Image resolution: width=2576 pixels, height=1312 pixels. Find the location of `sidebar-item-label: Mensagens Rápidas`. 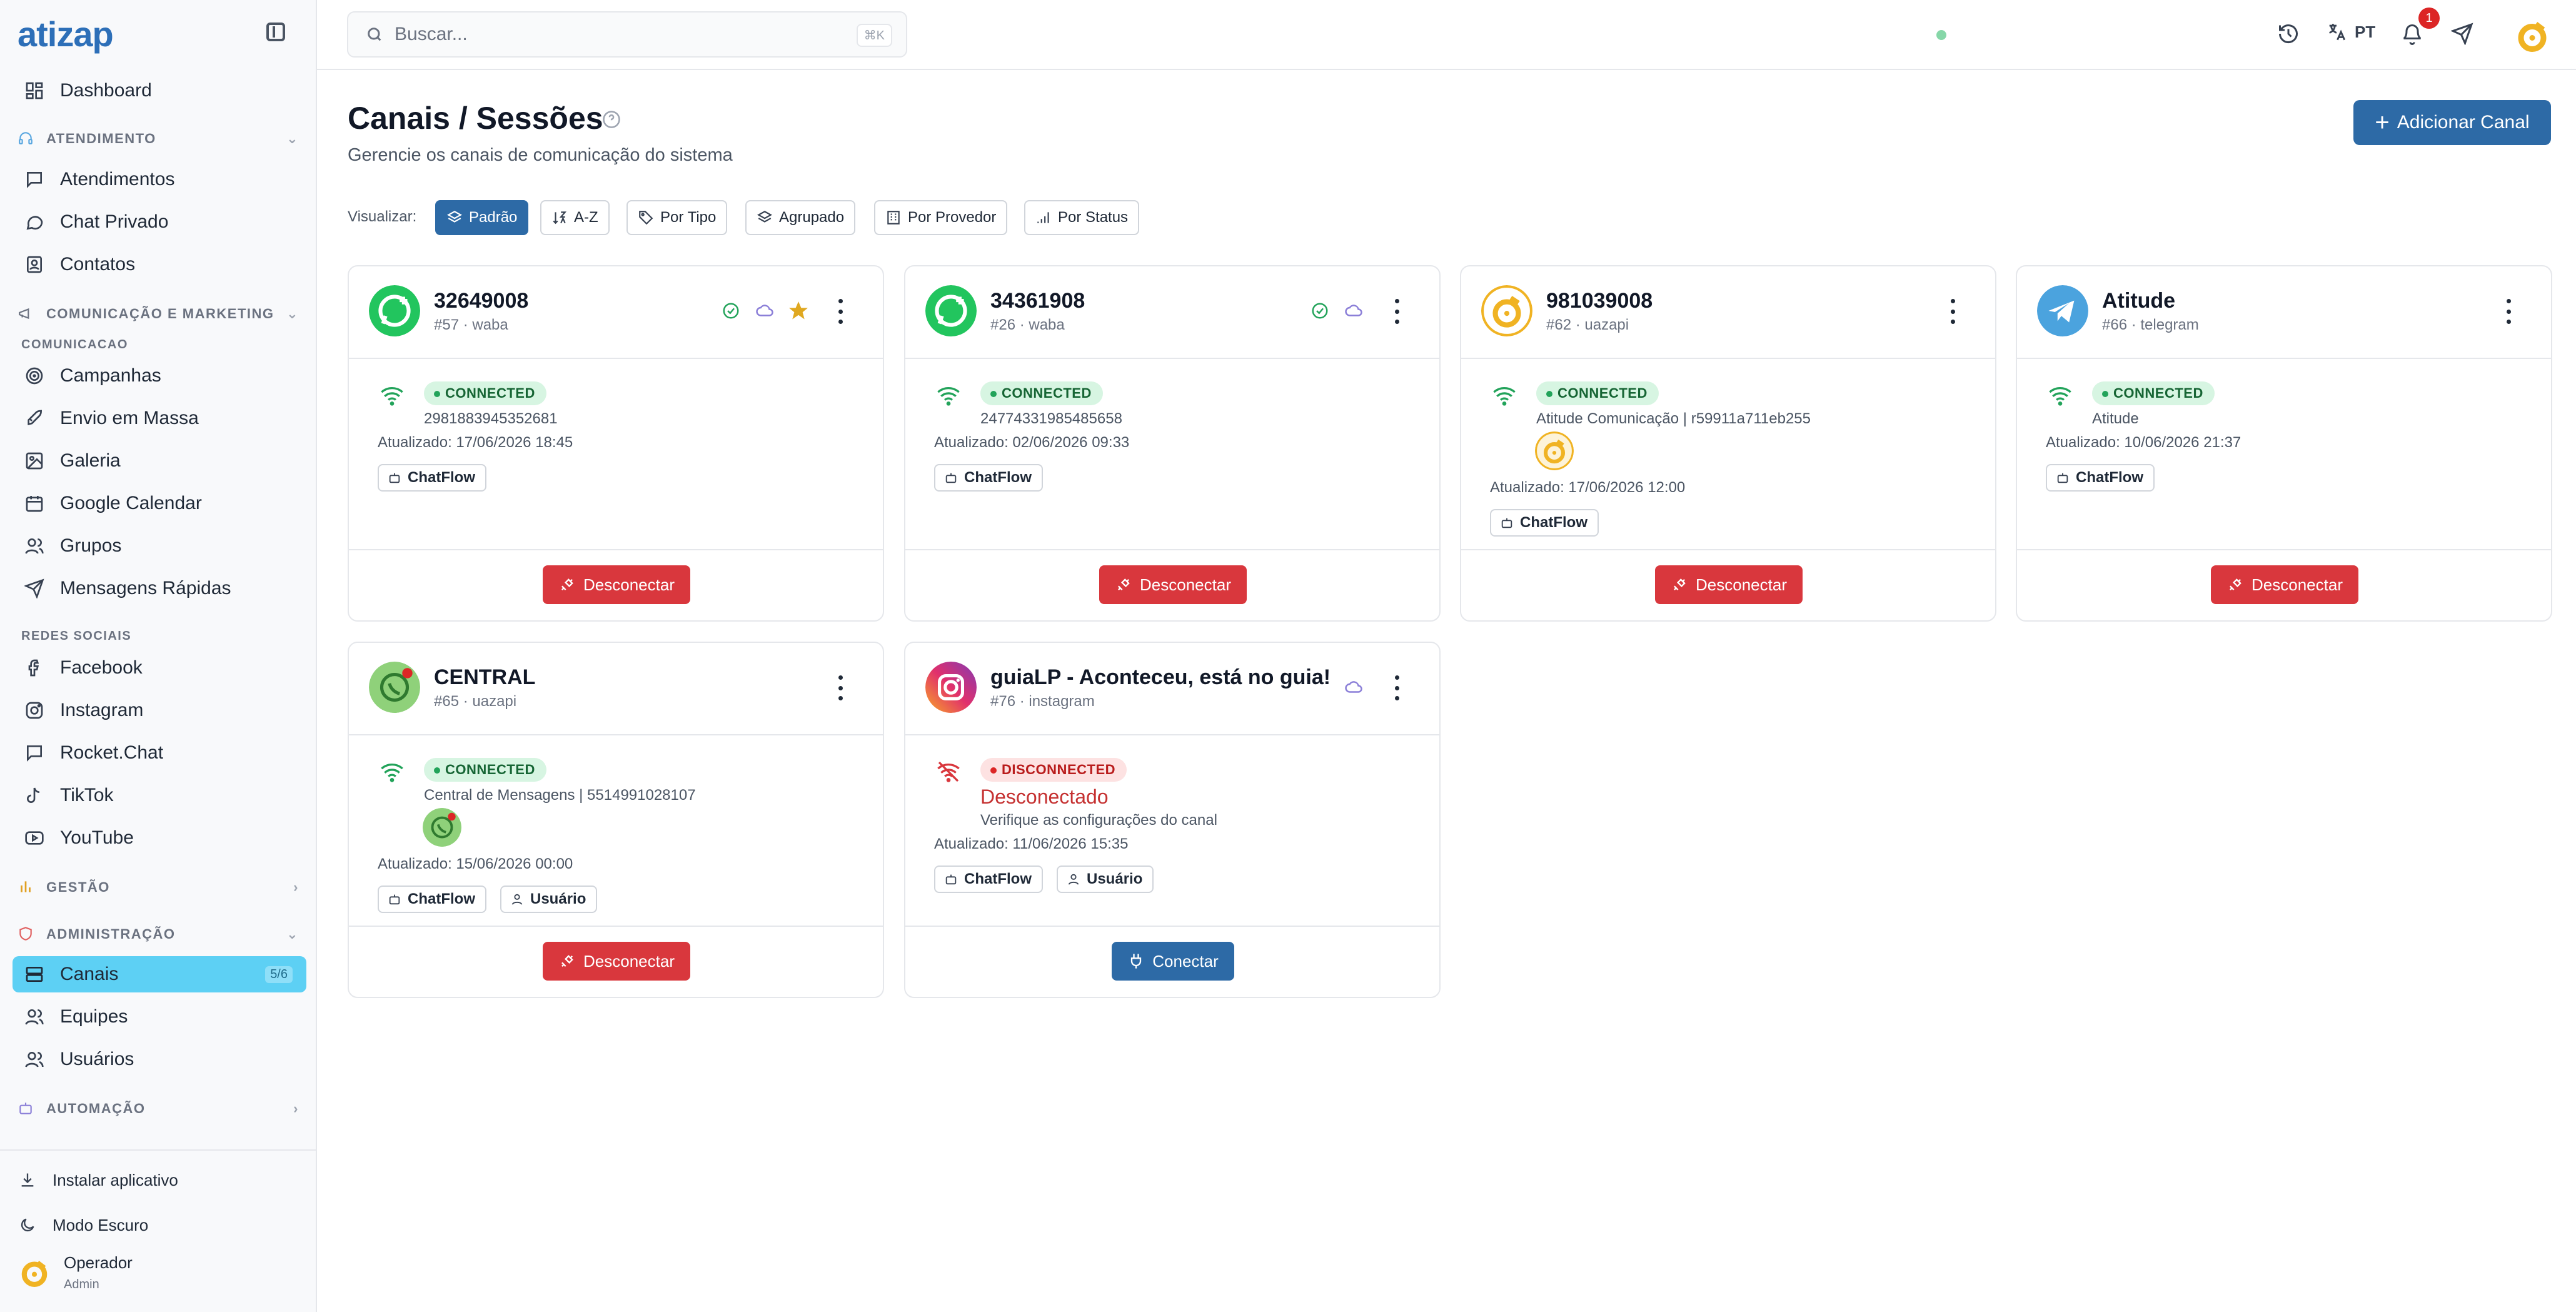

sidebar-item-label: Mensagens Rápidas is located at coordinates (145, 588).